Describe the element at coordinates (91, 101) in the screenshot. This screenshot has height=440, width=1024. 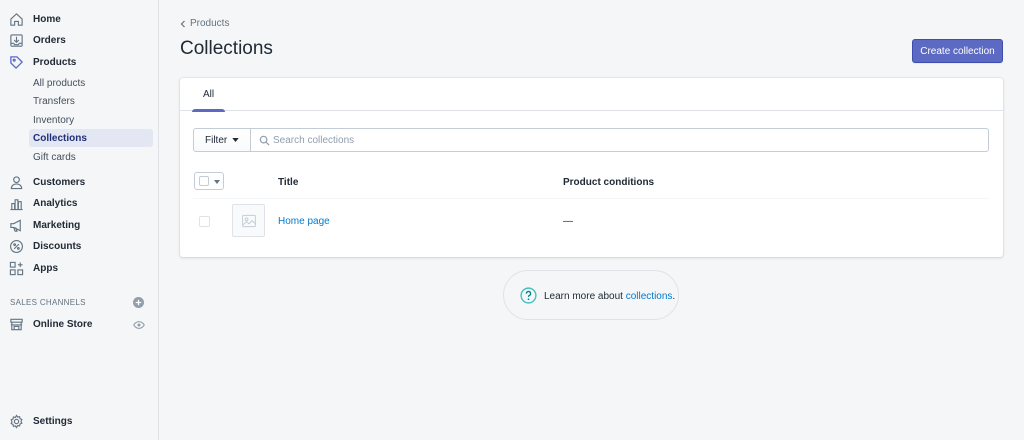
I see `sidebar-subitem-transfers: Transfers` at that location.